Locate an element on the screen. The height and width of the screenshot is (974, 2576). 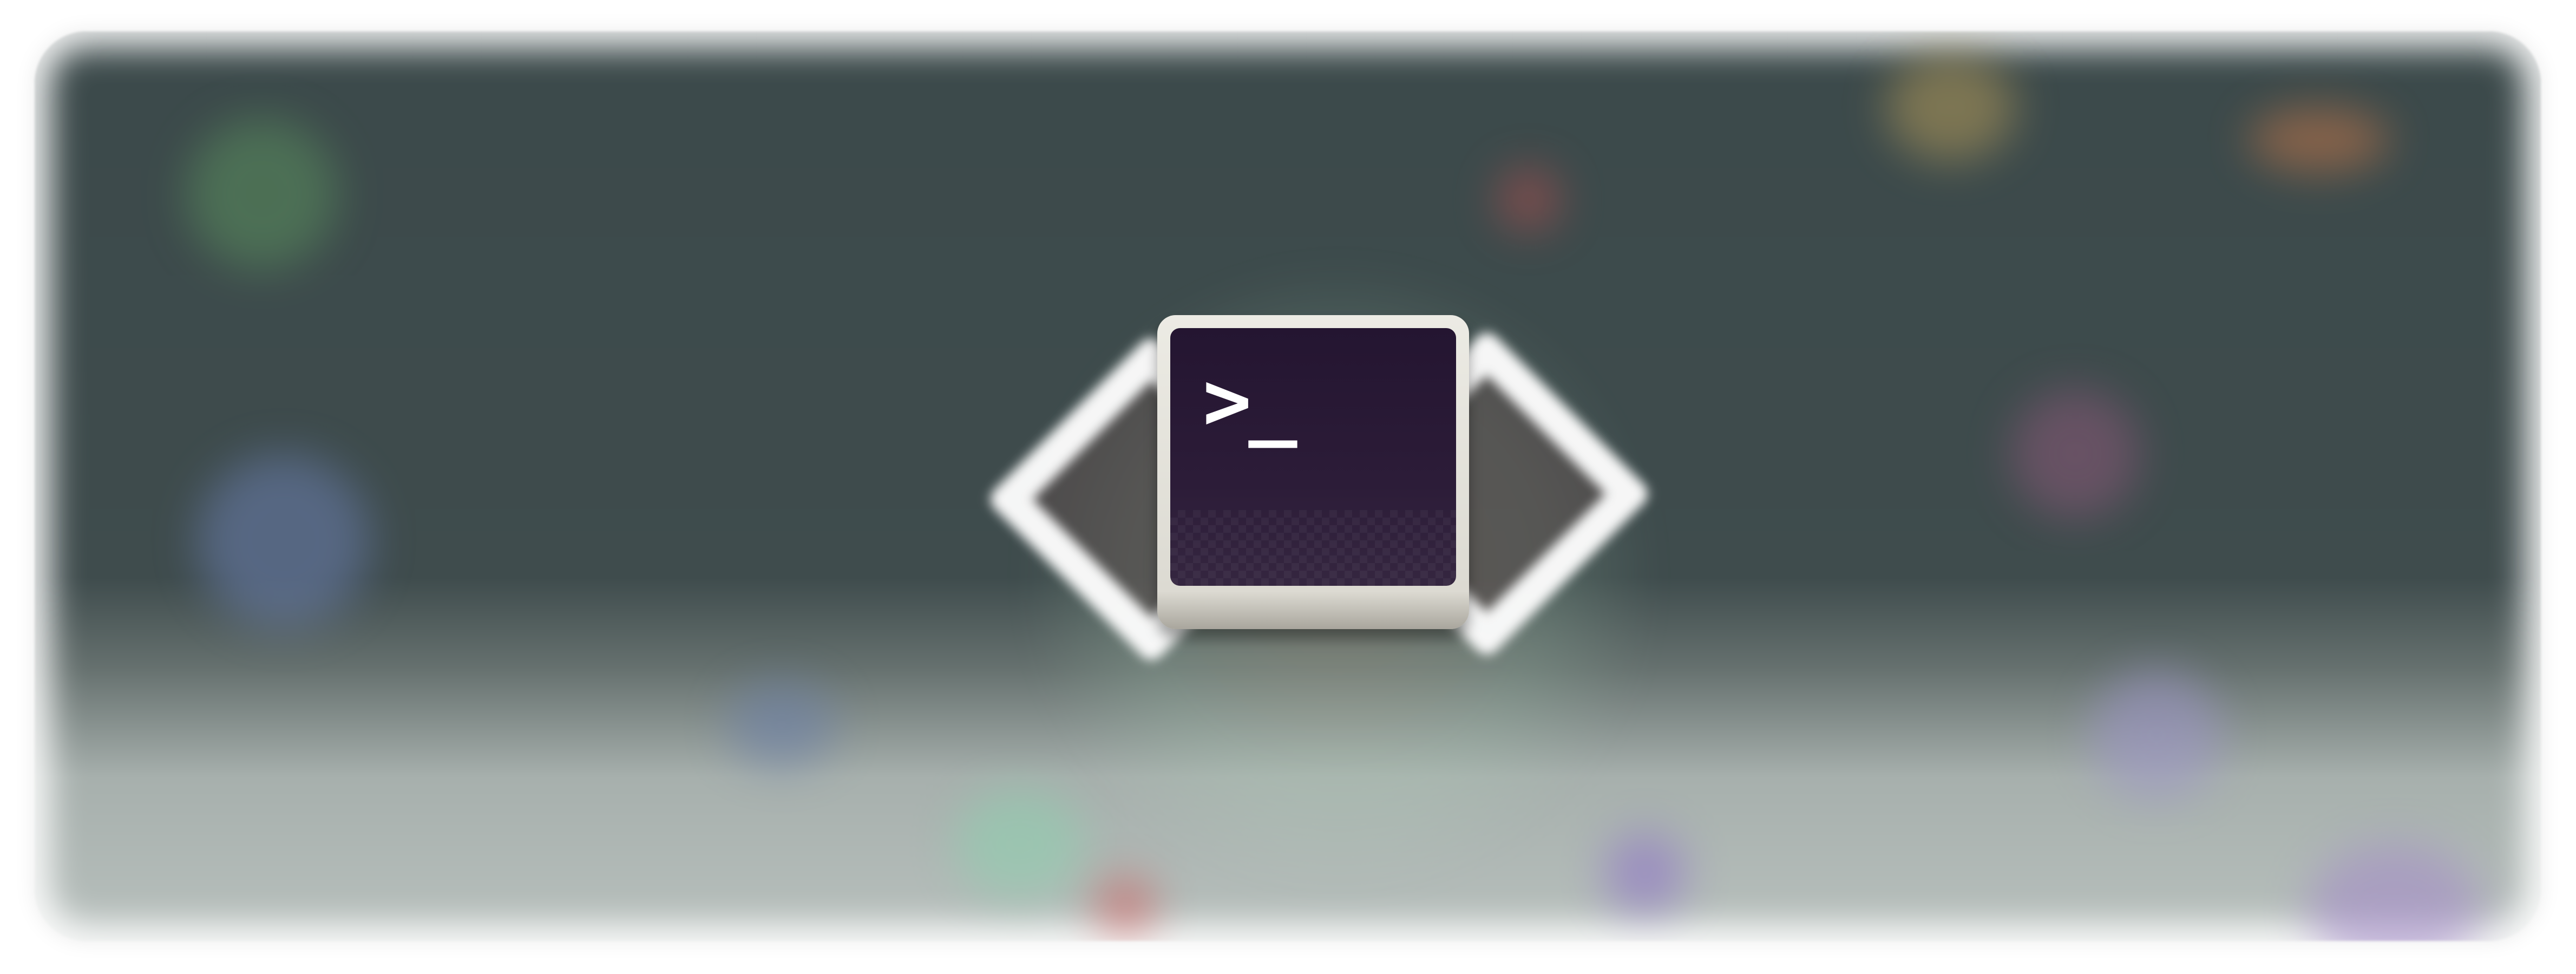
terminal-prompt: >_ is located at coordinates (1250, 401).